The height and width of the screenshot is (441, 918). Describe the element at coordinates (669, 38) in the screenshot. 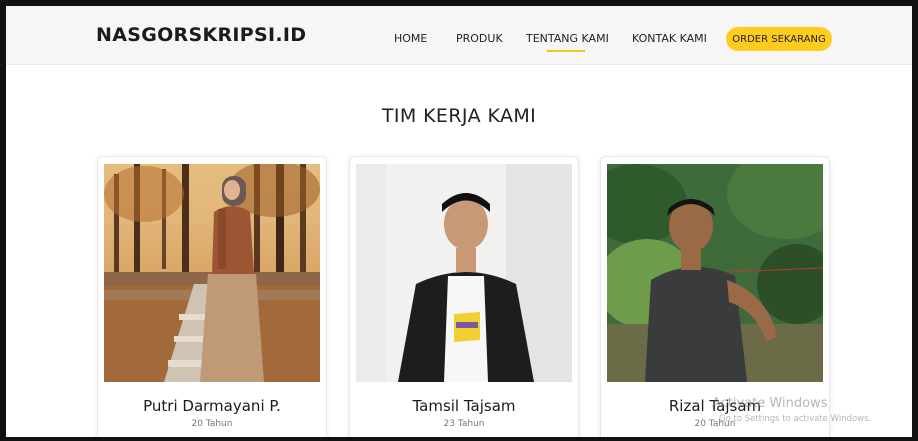

I see `nav-link-kontak-kami: KONTAK KAMI` at that location.